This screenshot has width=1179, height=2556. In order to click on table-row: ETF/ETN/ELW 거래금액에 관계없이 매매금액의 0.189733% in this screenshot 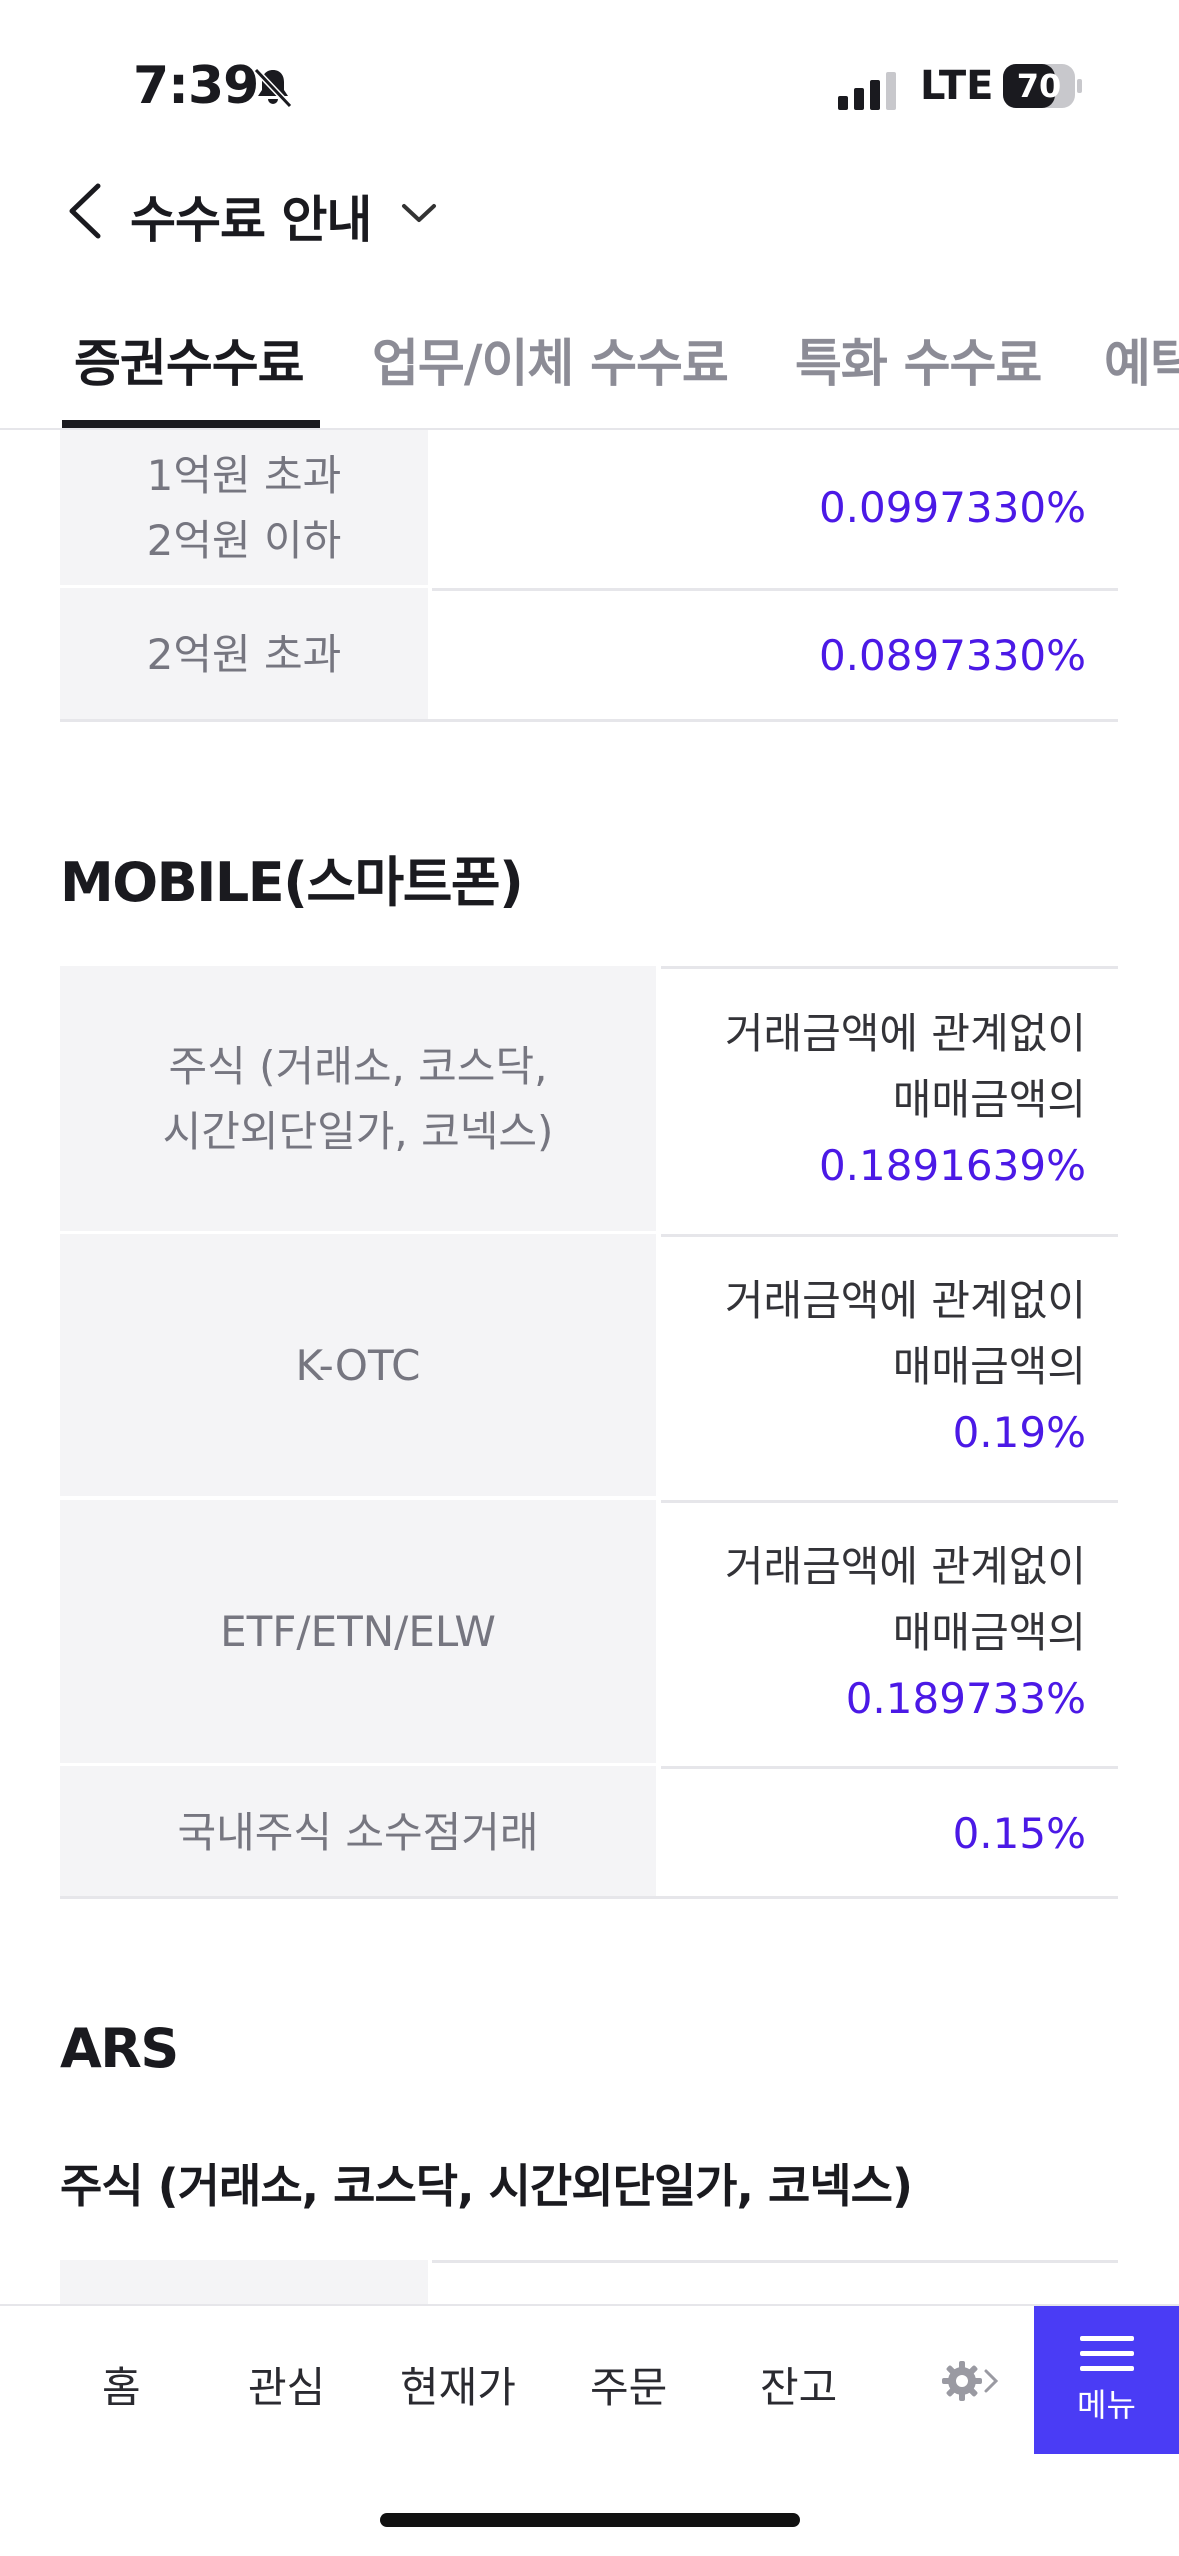, I will do `click(589, 1631)`.